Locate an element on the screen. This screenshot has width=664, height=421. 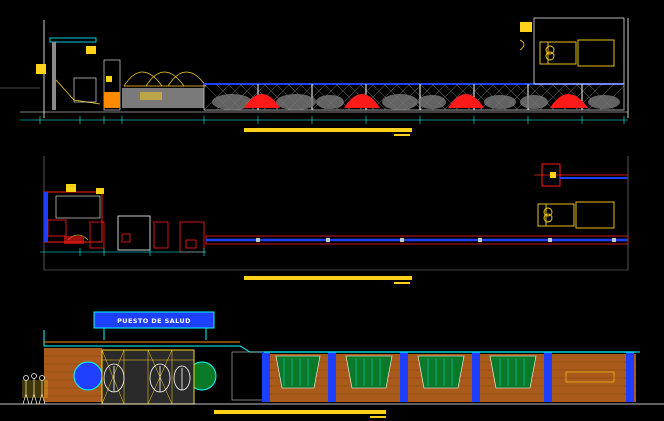
sign-text: PUESTO DE SALUD is located at coordinates (154, 321).